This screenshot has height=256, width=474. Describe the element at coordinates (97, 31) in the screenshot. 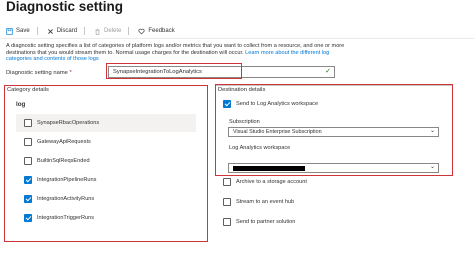

I see `trash-icon` at that location.